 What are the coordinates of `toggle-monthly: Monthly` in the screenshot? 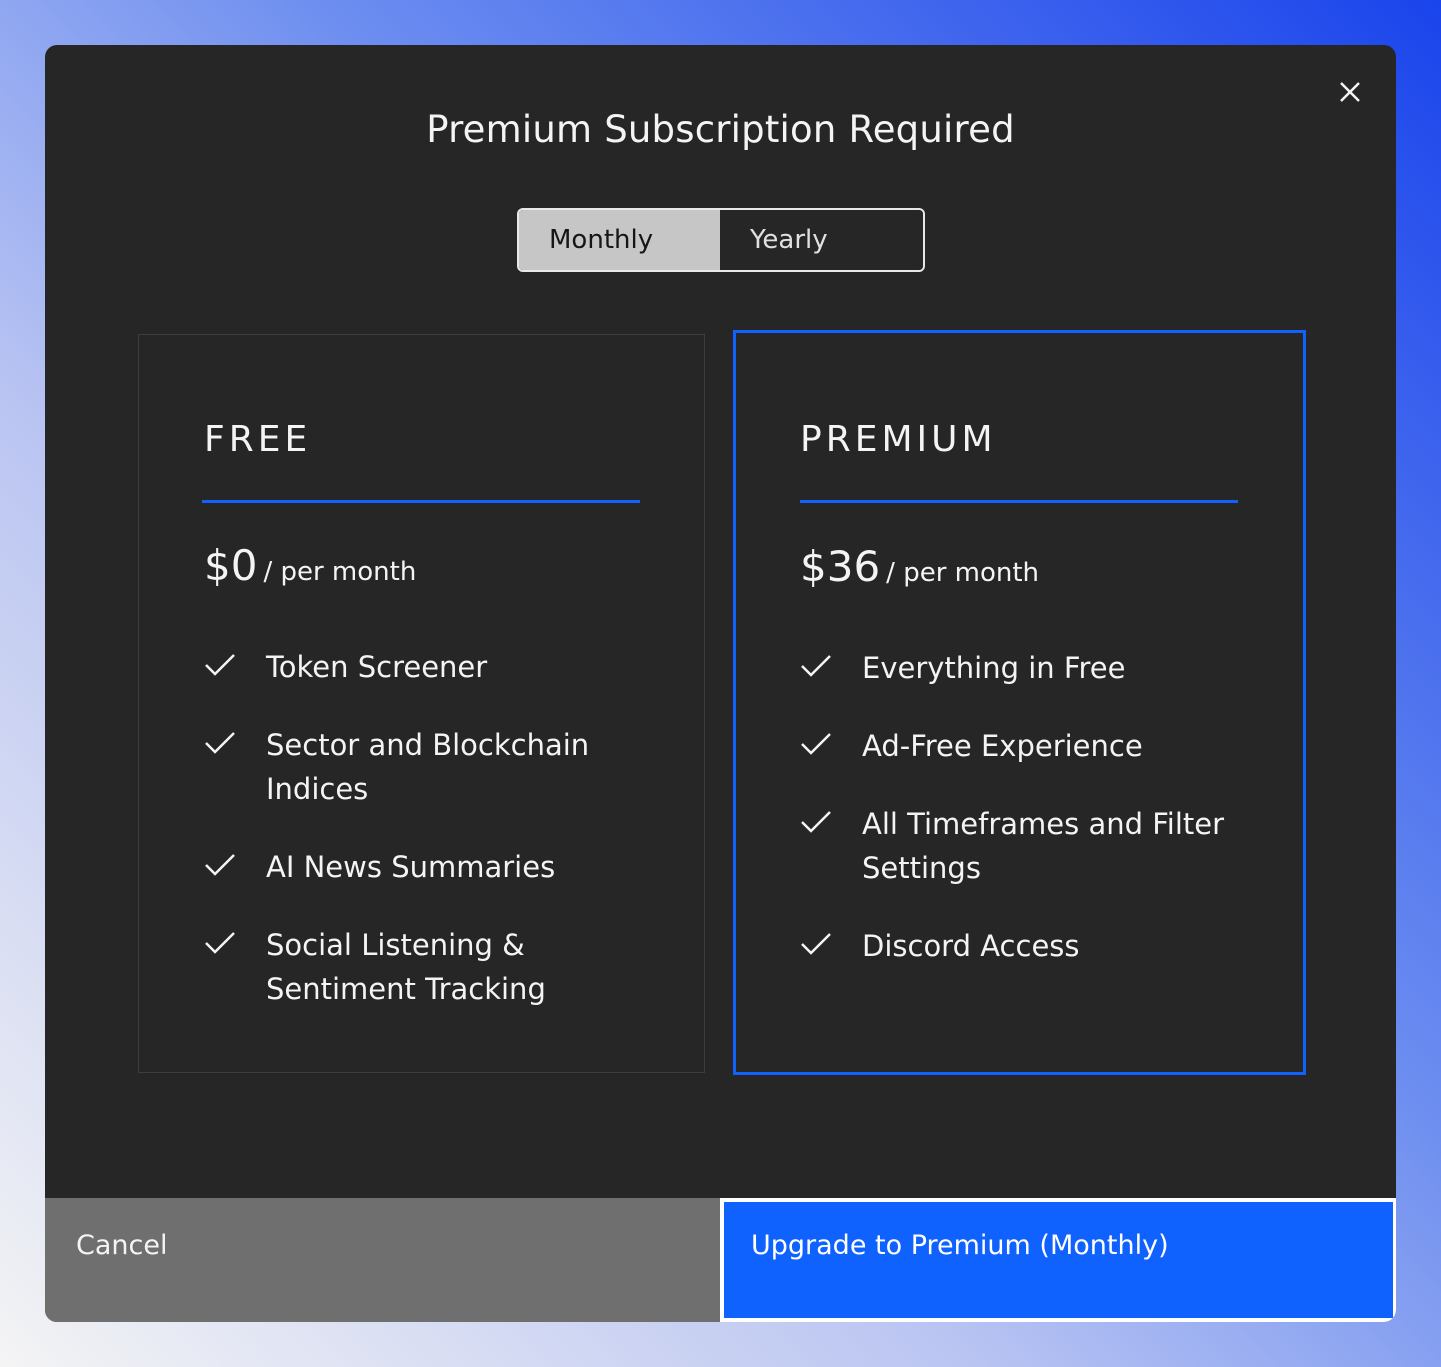 It's located at (619, 240).